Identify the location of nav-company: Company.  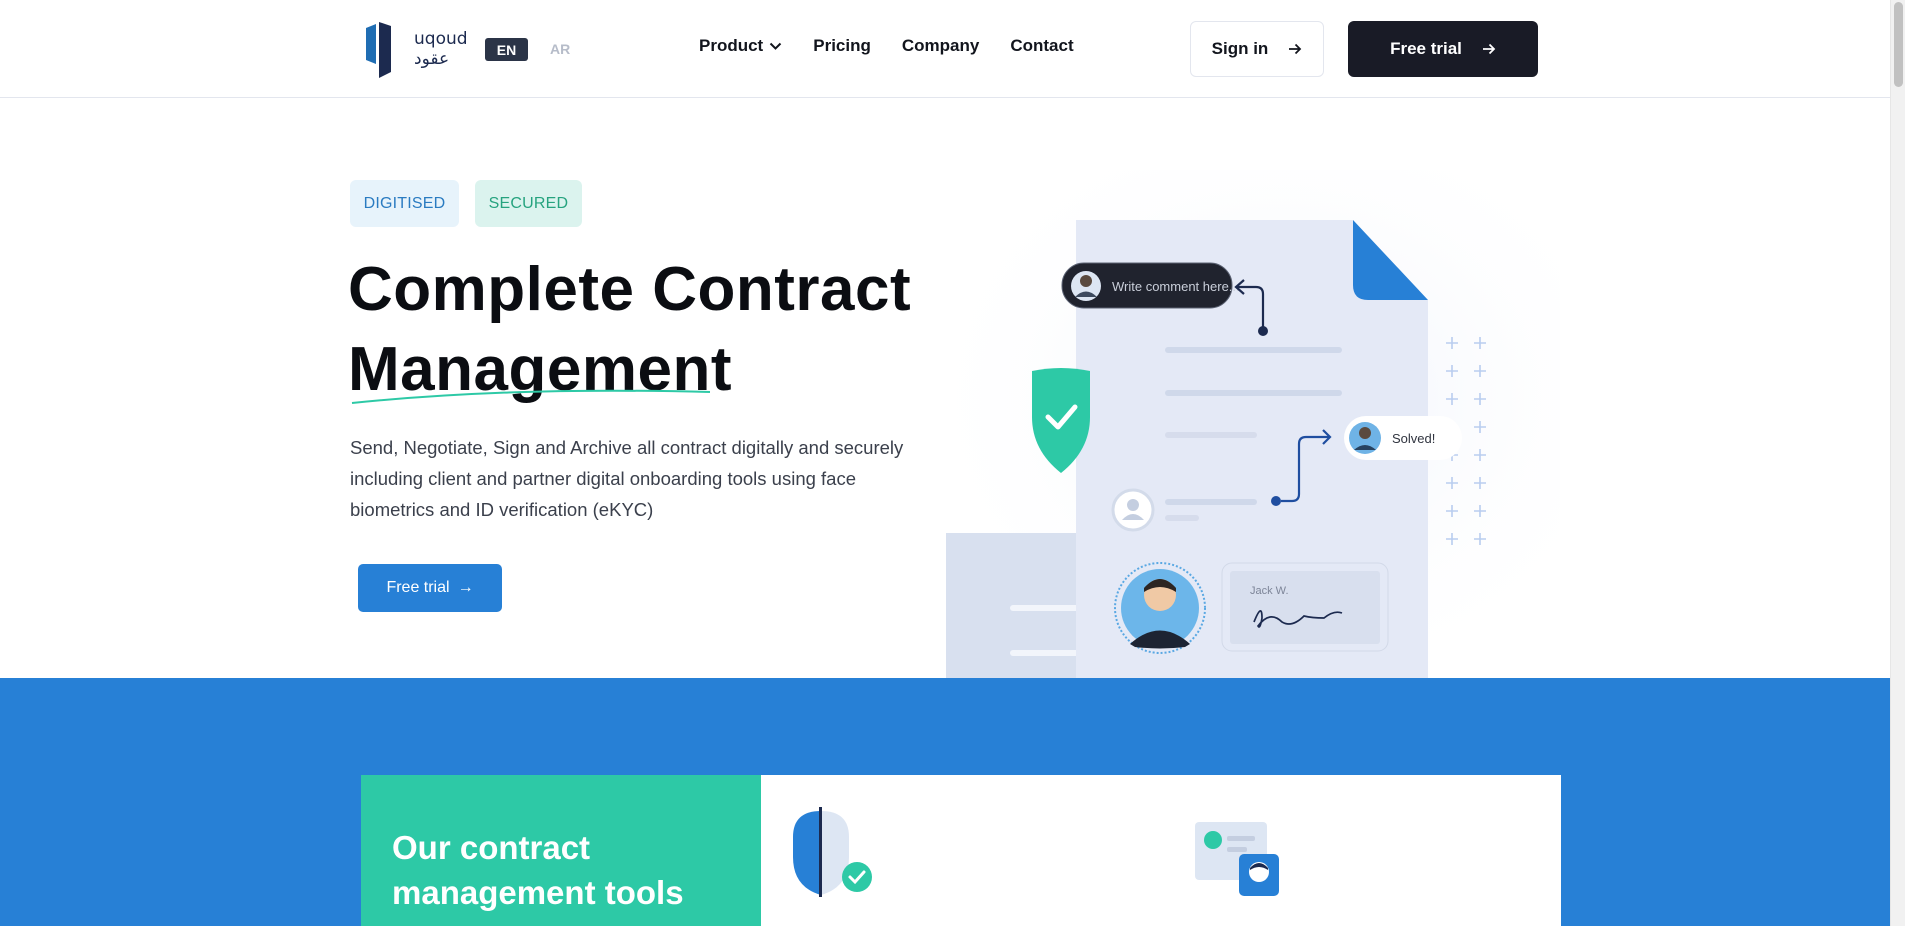
(940, 46).